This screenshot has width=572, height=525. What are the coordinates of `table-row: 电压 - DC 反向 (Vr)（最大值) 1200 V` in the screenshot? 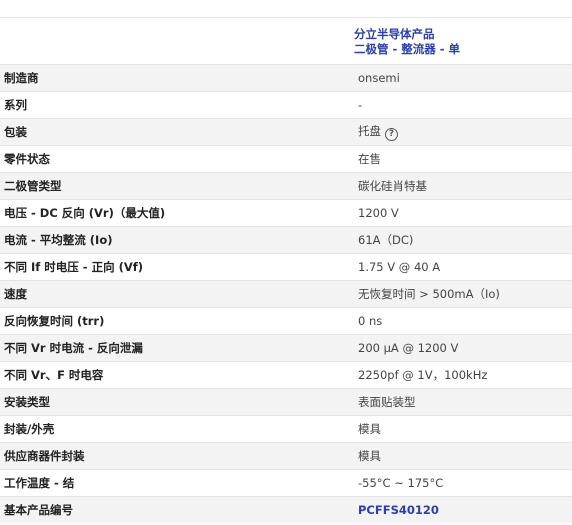 It's located at (286, 213).